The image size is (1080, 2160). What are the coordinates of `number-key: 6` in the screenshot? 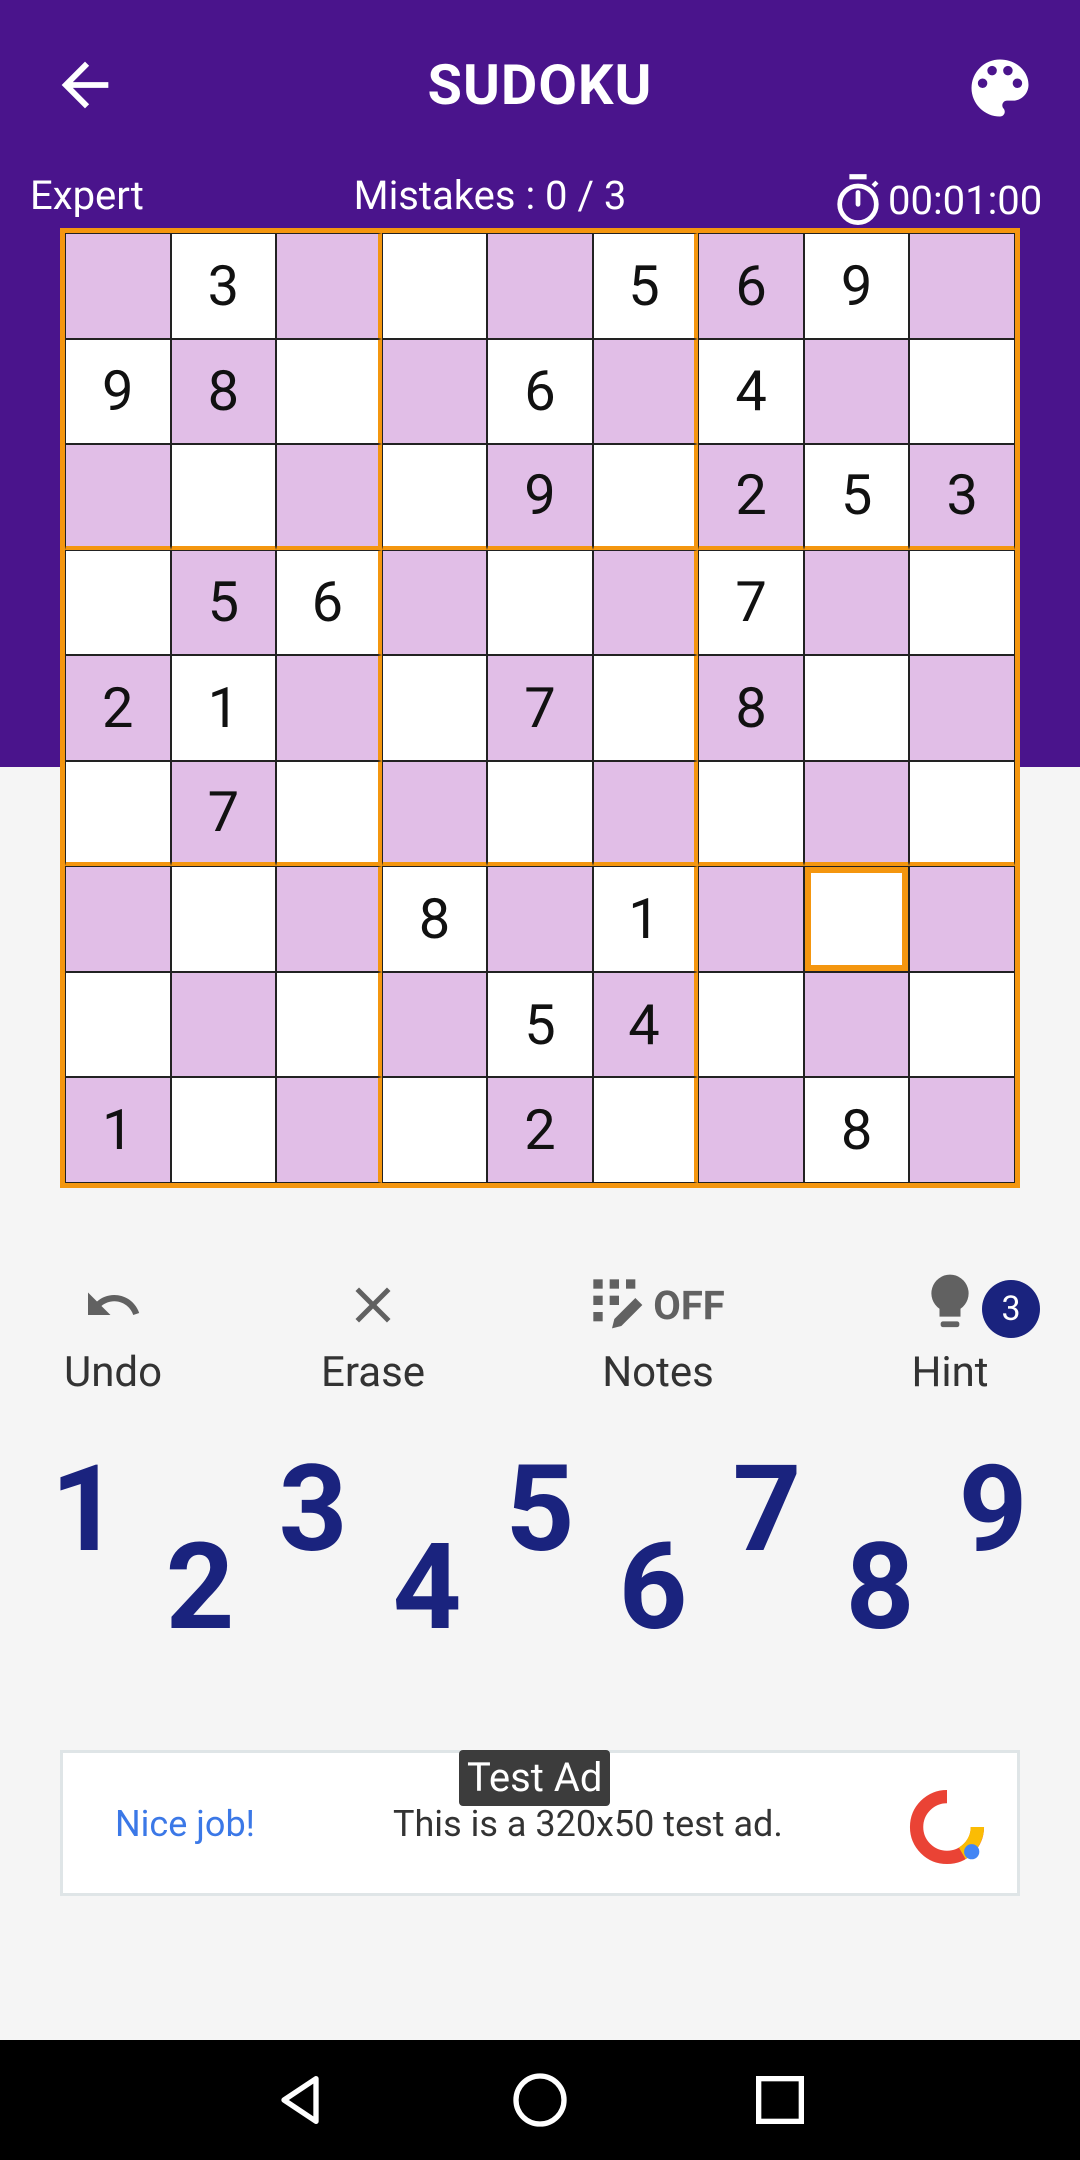 It's located at (653, 1588).